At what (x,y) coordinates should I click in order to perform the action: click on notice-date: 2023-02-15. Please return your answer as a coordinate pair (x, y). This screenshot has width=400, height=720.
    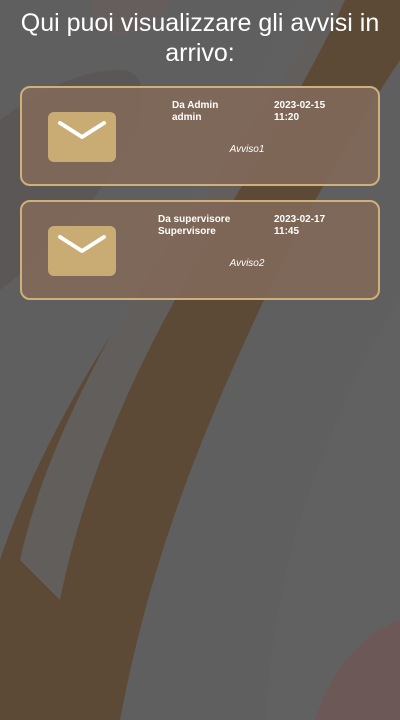
    Looking at the image, I should click on (300, 105).